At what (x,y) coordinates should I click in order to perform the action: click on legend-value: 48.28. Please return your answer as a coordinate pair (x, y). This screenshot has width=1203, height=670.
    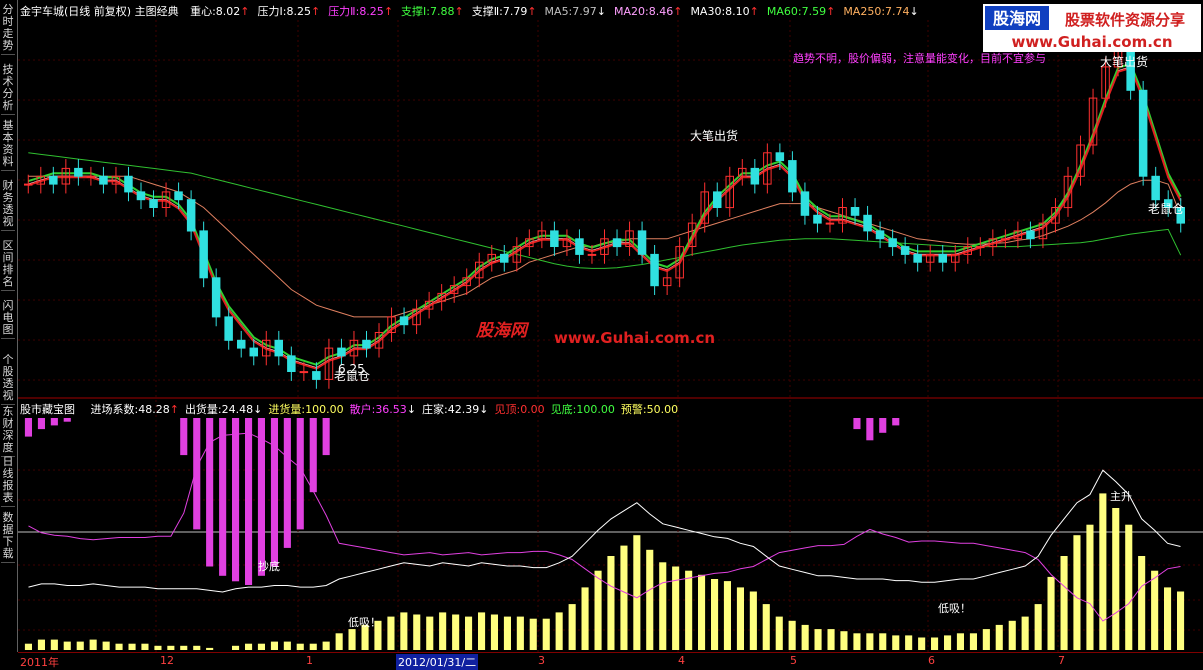
    Looking at the image, I should click on (154, 409).